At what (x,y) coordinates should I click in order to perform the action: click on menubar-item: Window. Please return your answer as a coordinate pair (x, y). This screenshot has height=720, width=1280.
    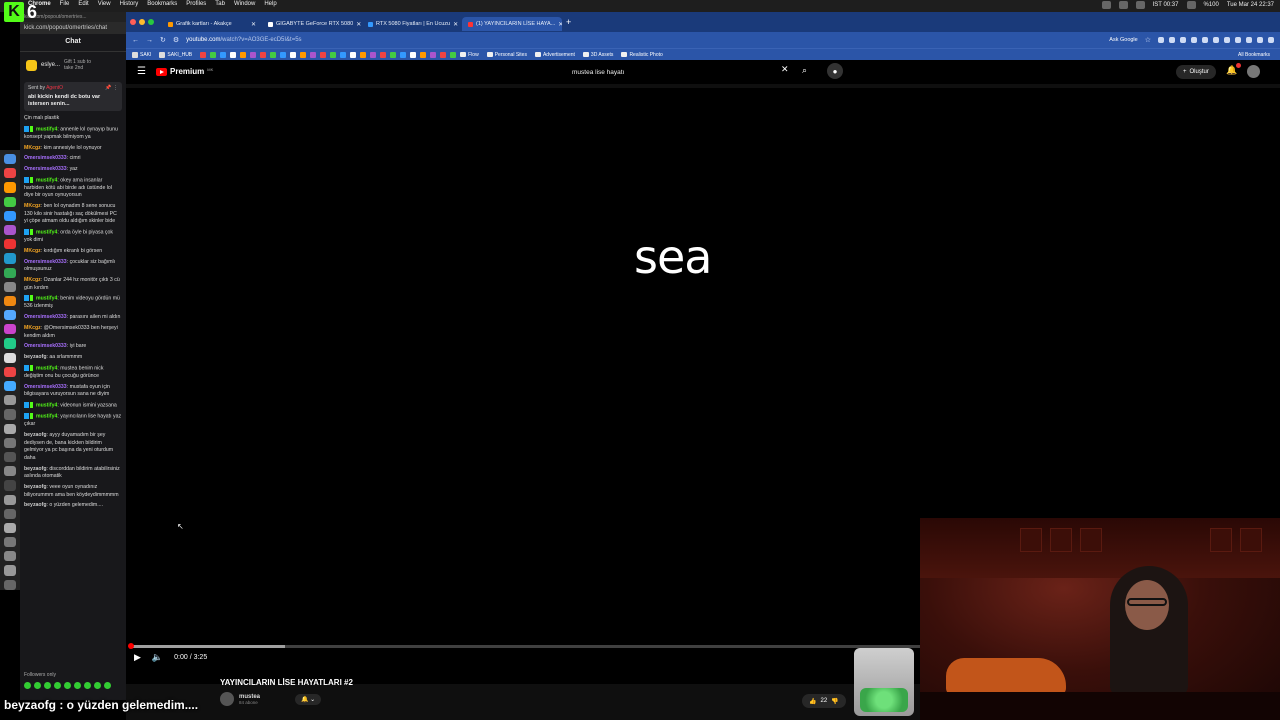
    Looking at the image, I should click on (244, 4).